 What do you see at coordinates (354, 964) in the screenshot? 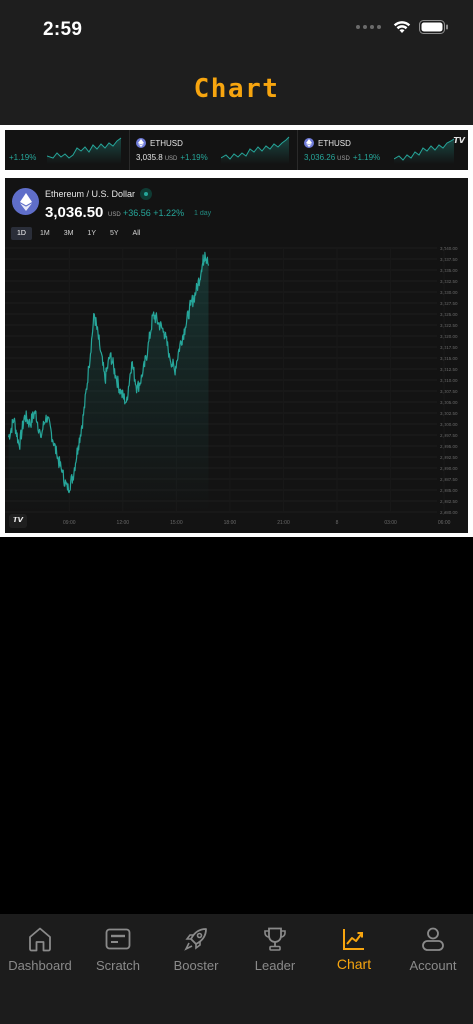
I see `nav-label: Chart` at bounding box center [354, 964].